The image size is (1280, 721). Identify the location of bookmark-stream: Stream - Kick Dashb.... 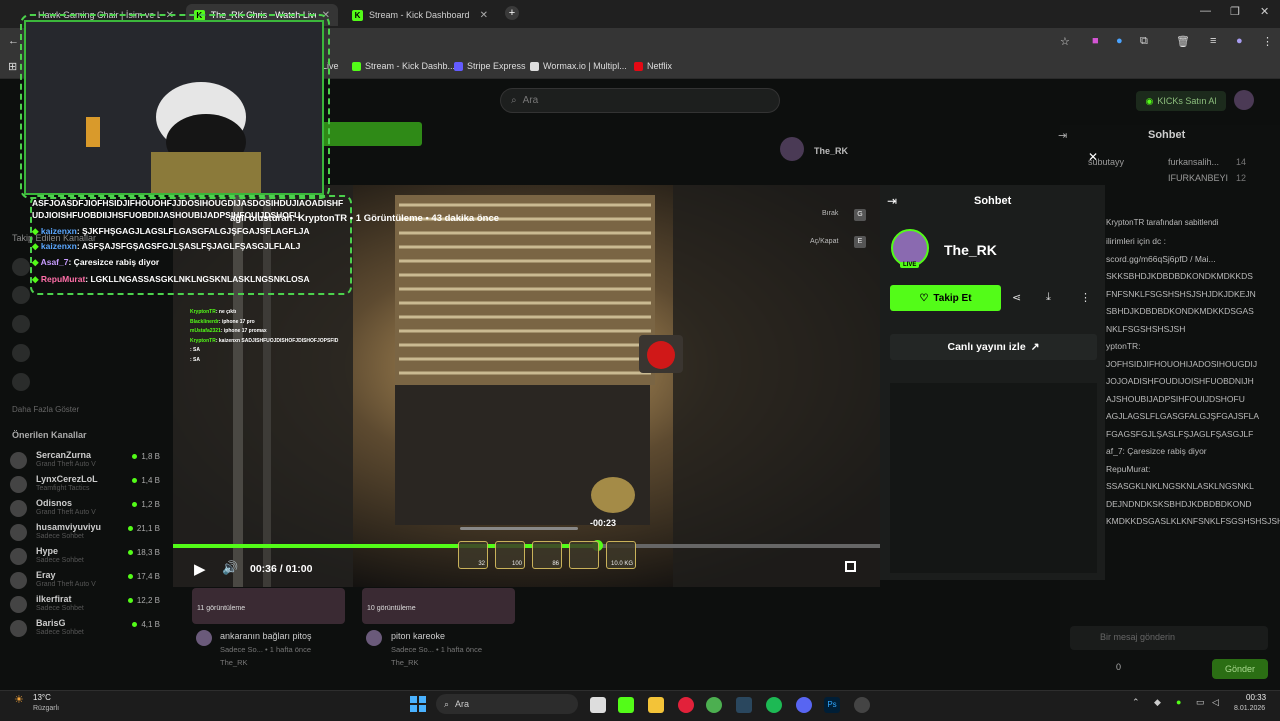
(403, 66).